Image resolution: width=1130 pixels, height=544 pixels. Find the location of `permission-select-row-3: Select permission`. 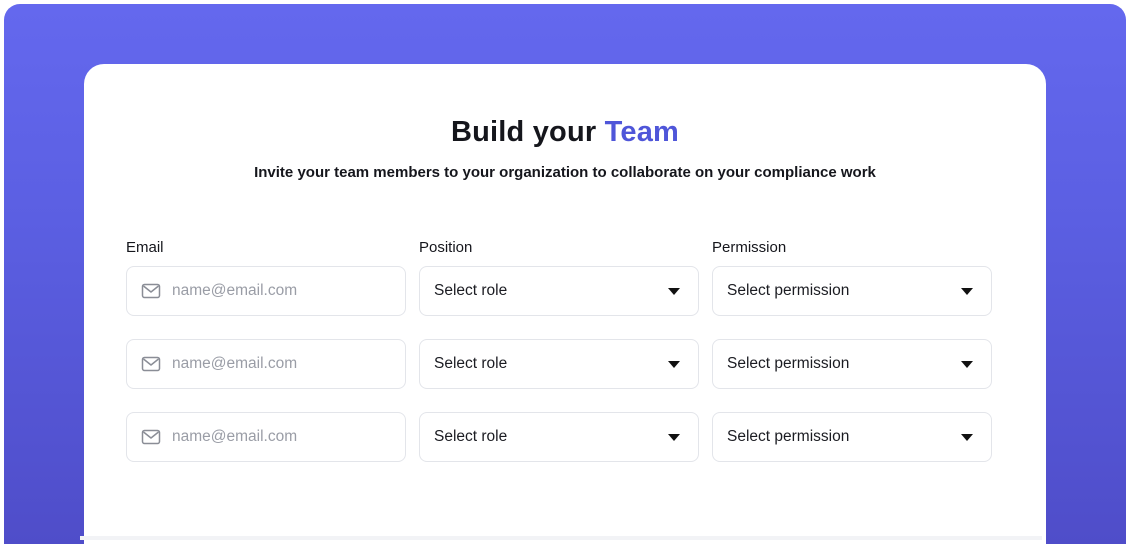

permission-select-row-3: Select permission is located at coordinates (852, 437).